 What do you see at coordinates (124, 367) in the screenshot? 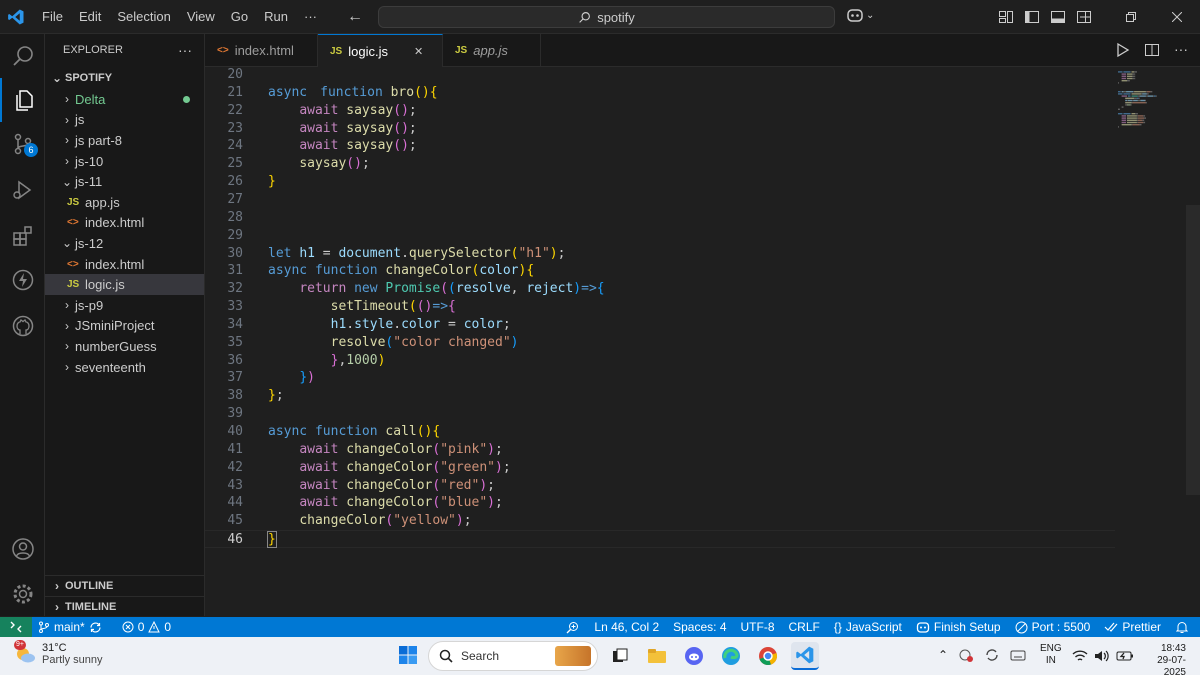
I see `tree-item-seventeenth: › seventeenth` at bounding box center [124, 367].